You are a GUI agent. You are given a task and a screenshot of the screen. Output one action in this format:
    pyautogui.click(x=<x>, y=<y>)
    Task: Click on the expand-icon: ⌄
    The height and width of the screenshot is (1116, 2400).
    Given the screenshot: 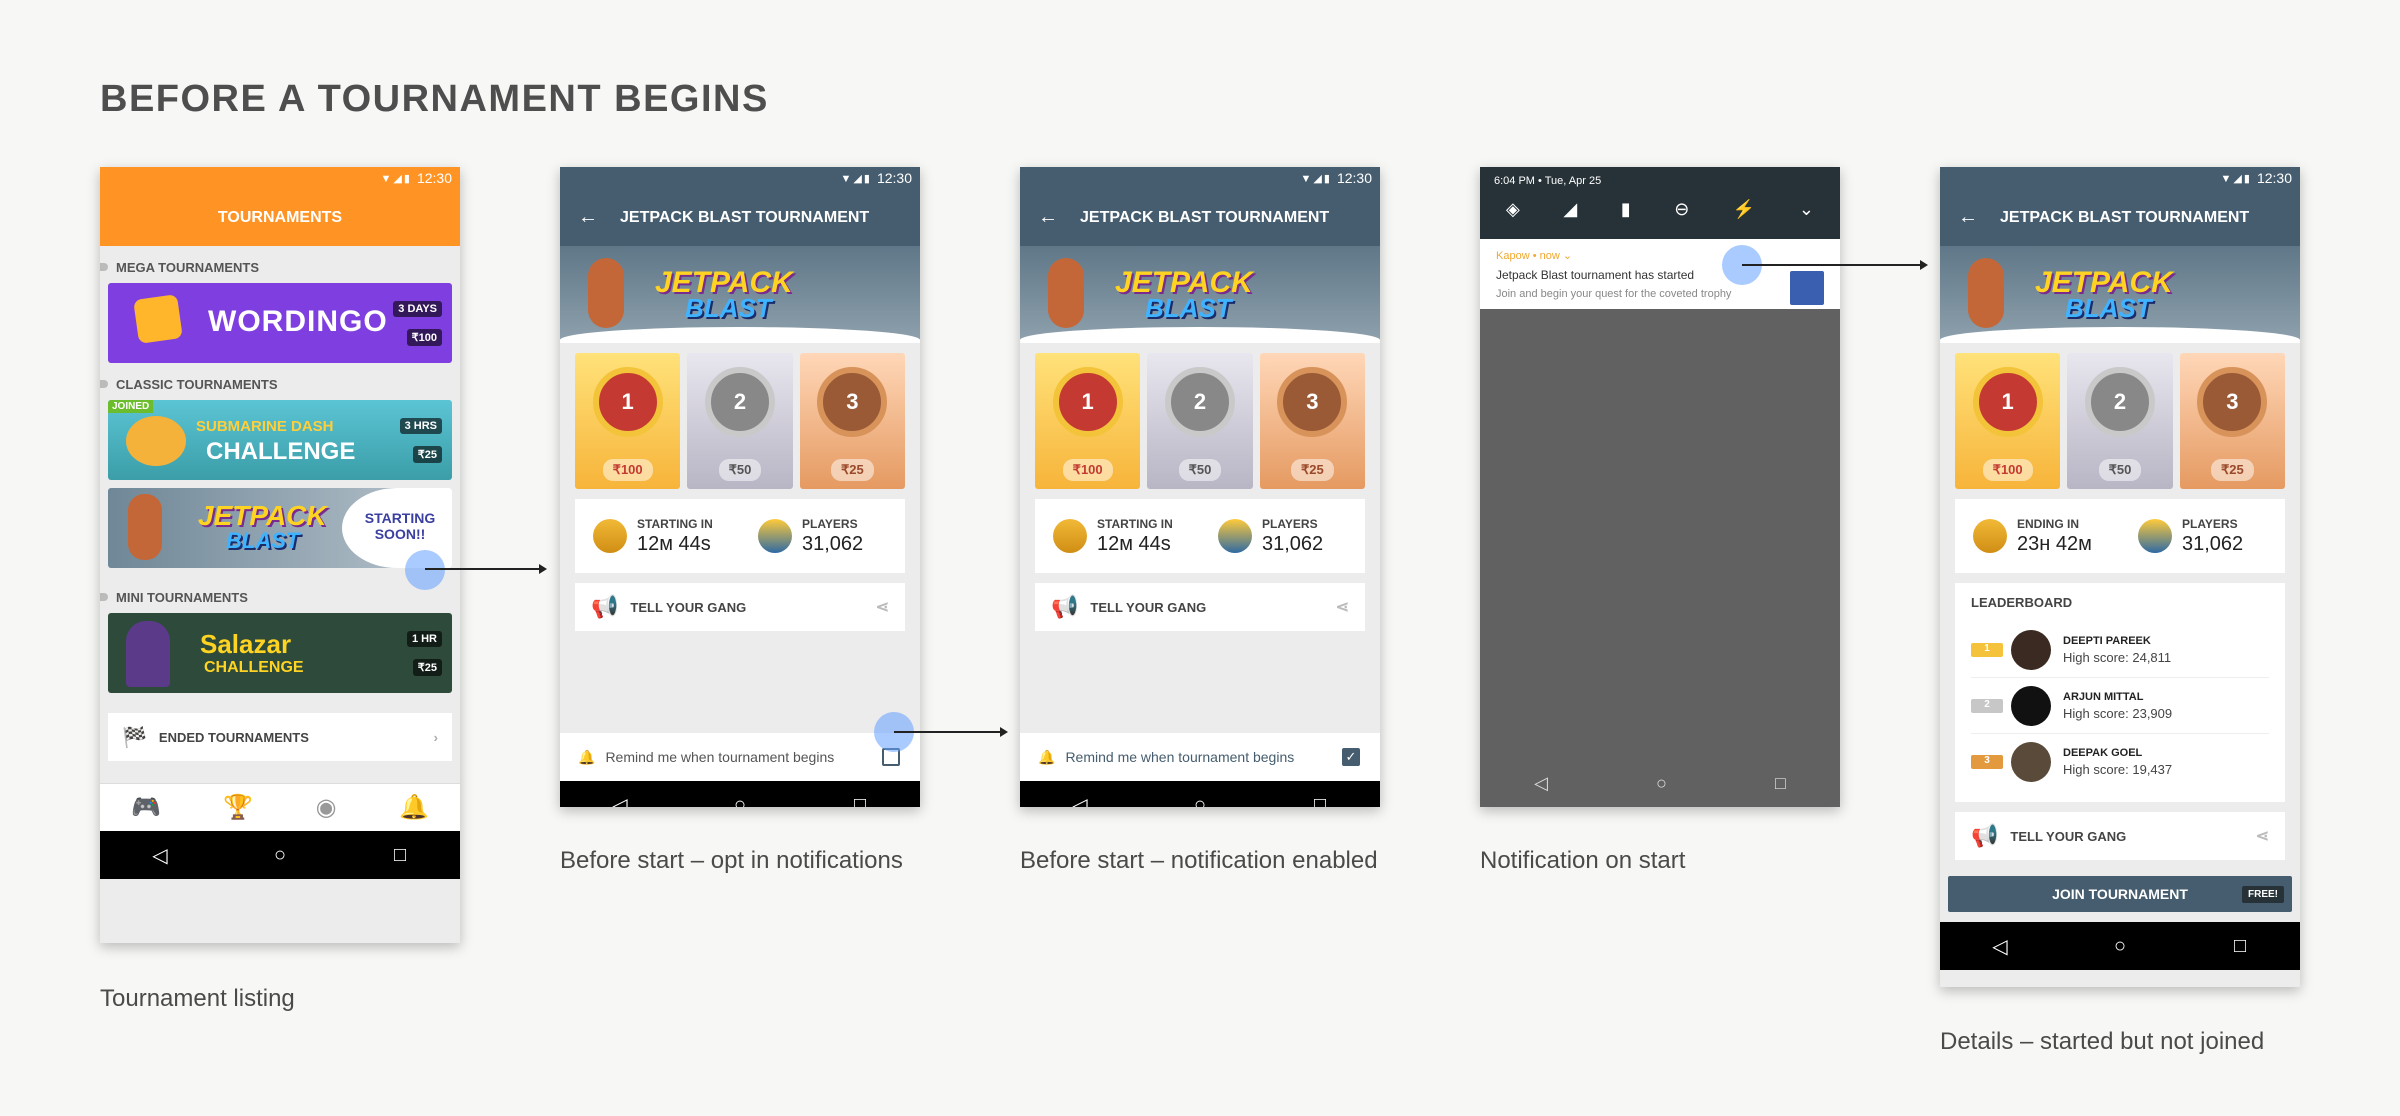 What is the action you would take?
    pyautogui.click(x=1806, y=209)
    